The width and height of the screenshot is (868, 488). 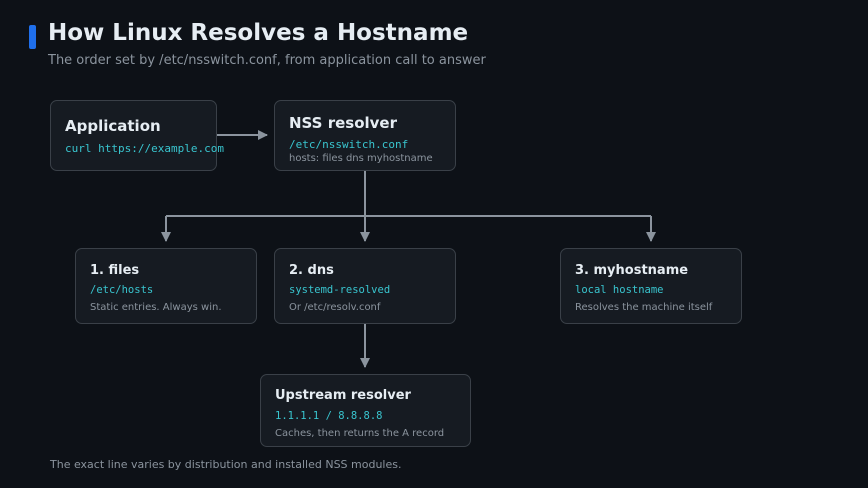 What do you see at coordinates (343, 395) in the screenshot?
I see `upstream-resolver-node-title: Upstream resolver` at bounding box center [343, 395].